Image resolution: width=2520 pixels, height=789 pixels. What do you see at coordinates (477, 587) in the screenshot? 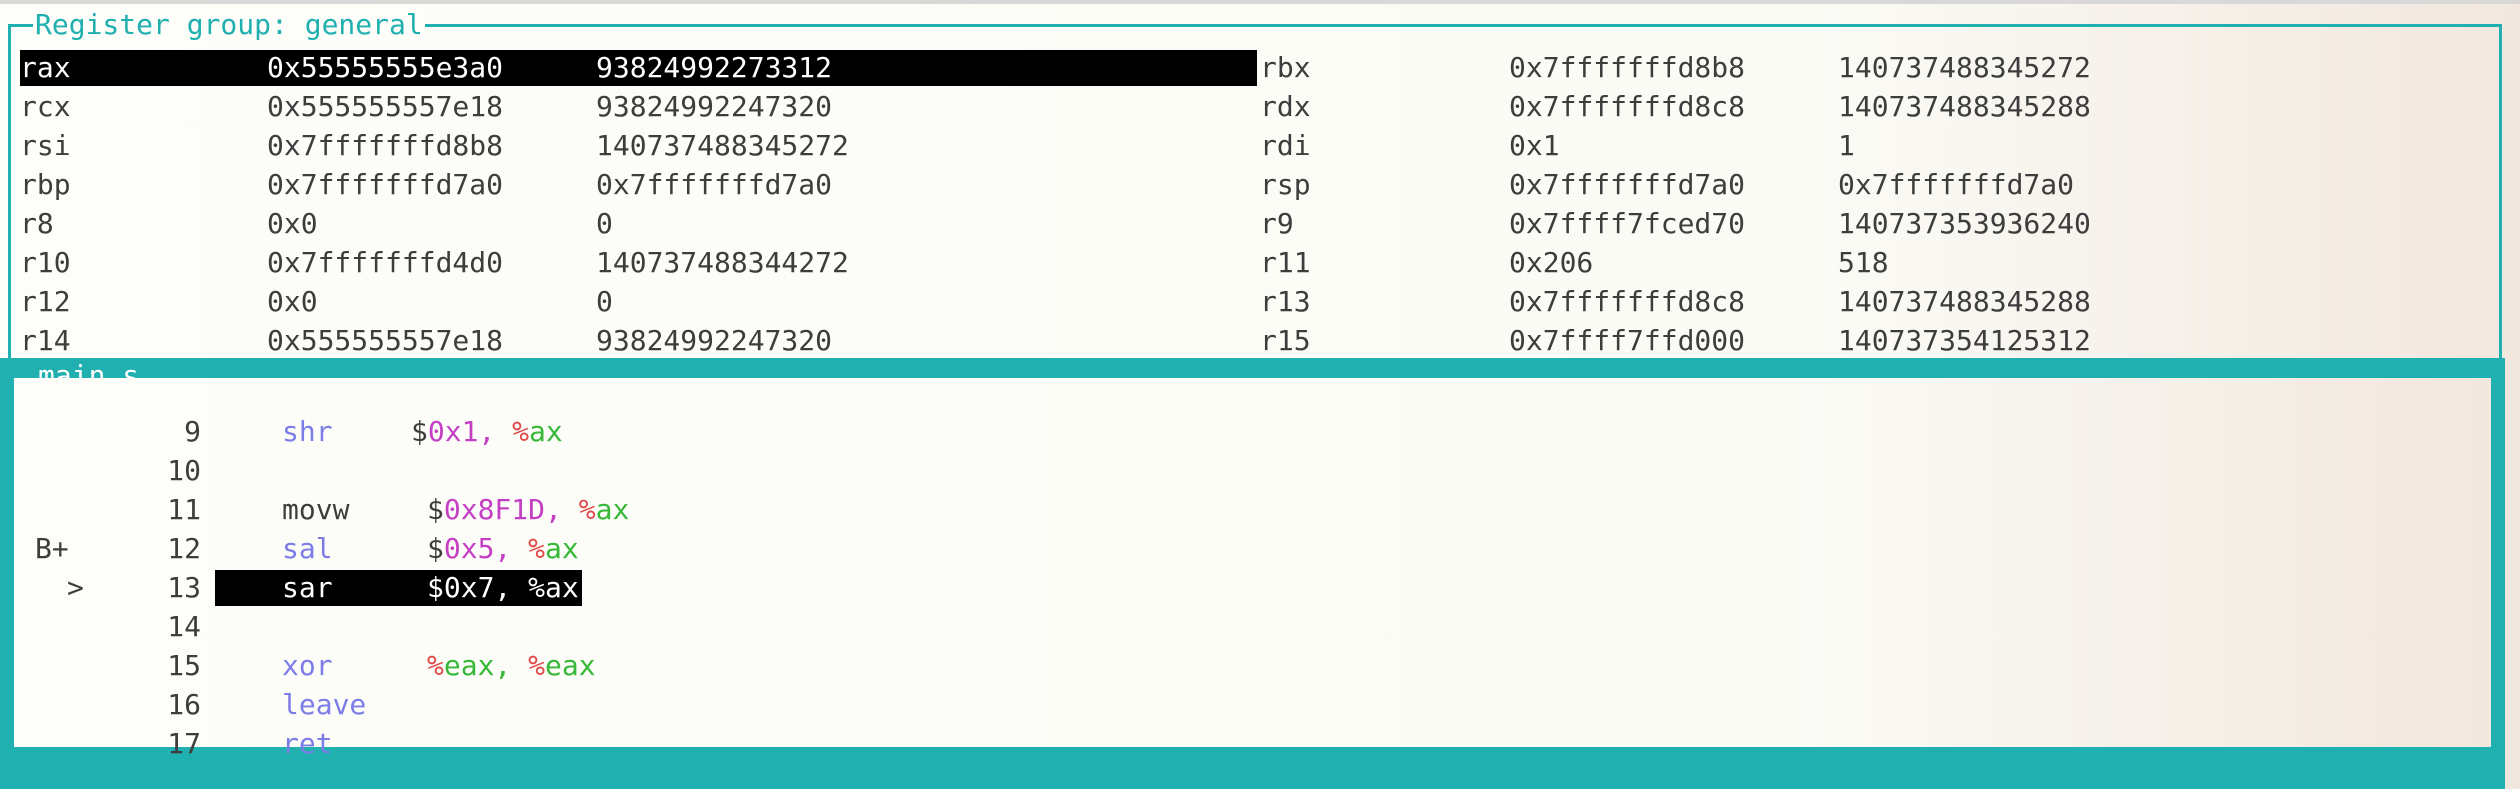
I see `operand-immediate: 0x7,` at bounding box center [477, 587].